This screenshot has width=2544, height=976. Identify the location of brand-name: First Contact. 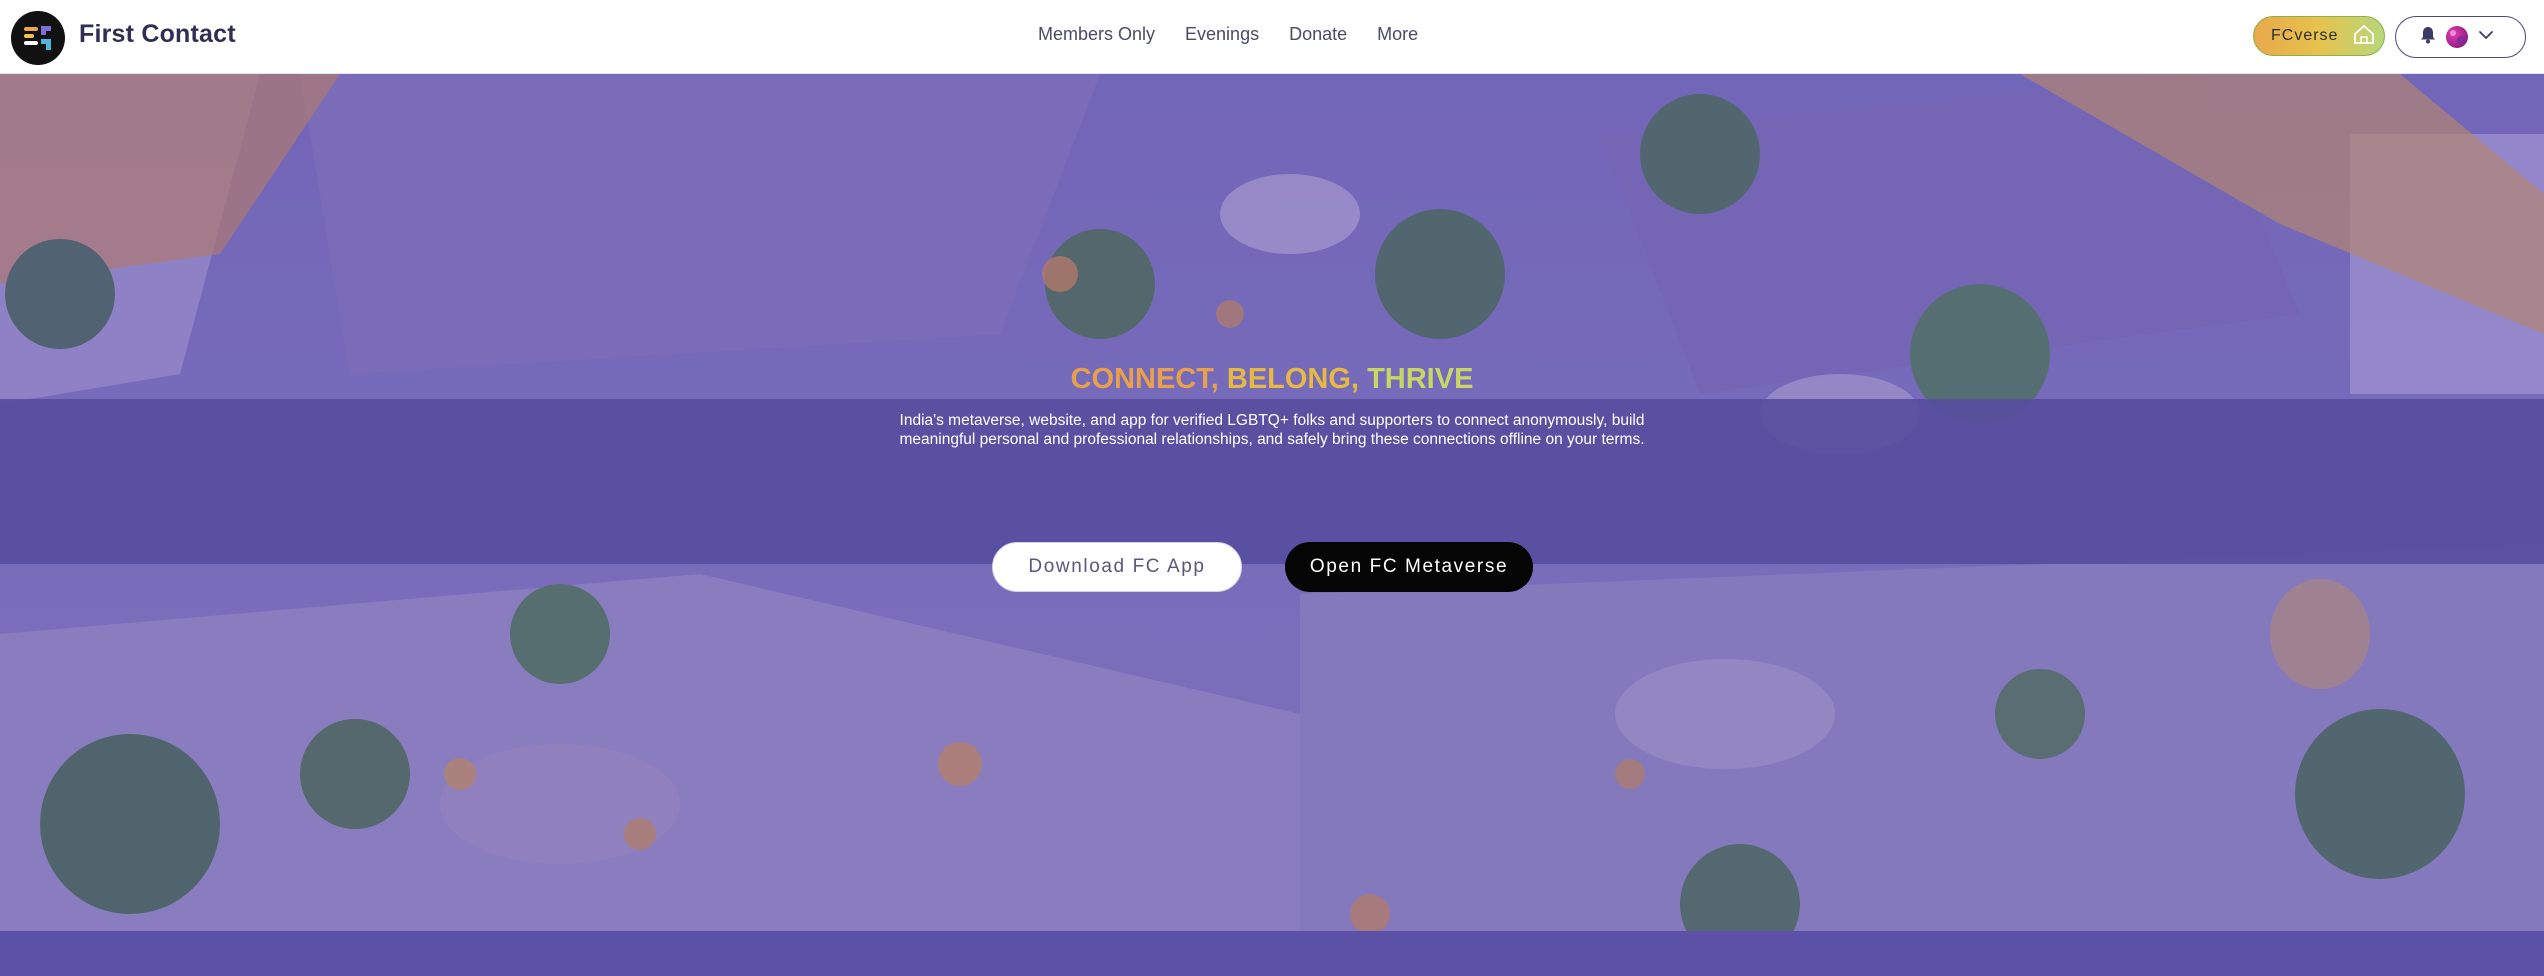
(157, 34).